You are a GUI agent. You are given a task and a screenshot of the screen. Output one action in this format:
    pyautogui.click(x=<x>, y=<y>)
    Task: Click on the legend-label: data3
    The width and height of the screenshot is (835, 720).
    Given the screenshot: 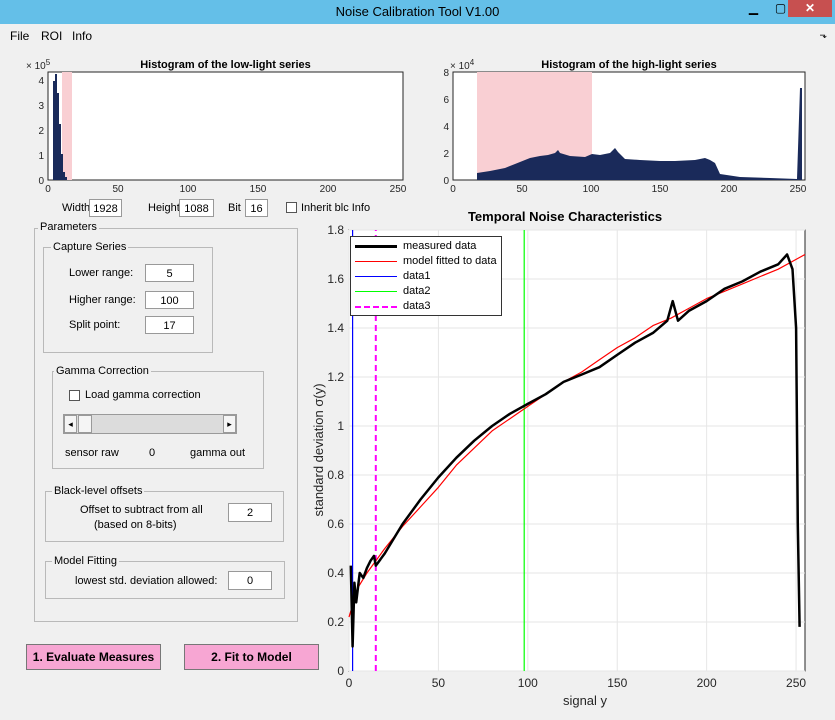 What is the action you would take?
    pyautogui.click(x=417, y=306)
    